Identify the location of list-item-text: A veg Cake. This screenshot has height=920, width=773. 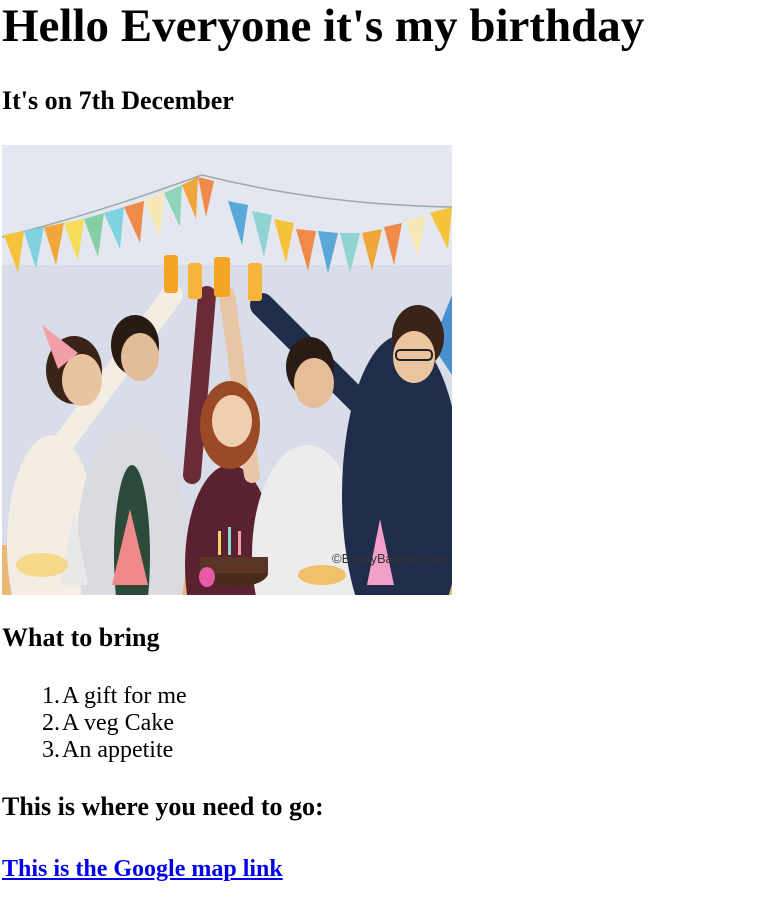
(118, 723).